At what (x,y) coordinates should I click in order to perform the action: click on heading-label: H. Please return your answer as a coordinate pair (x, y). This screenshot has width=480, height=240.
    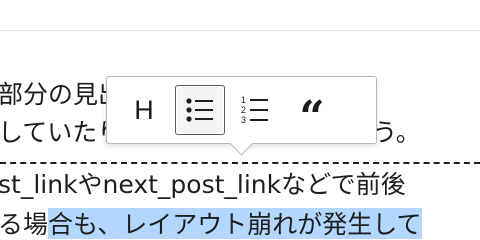
    Looking at the image, I should click on (144, 109).